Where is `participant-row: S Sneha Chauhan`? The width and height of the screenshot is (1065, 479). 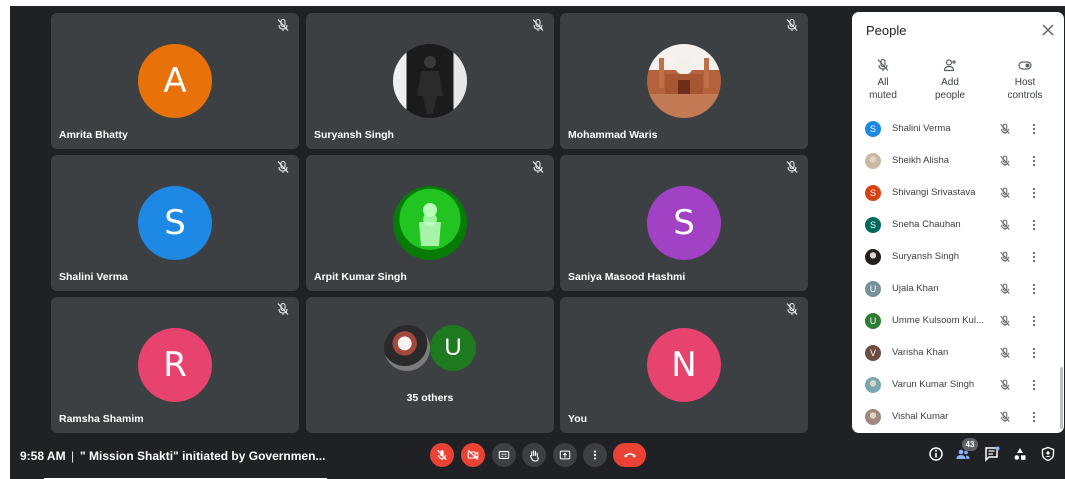 participant-row: S Sneha Chauhan is located at coordinates (958, 225).